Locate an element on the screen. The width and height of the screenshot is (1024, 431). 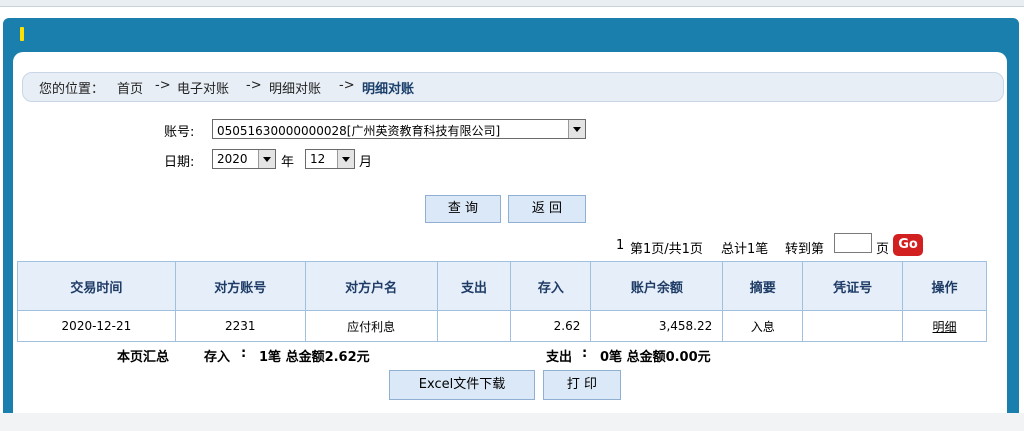
withdraw-colon: : is located at coordinates (585, 353).